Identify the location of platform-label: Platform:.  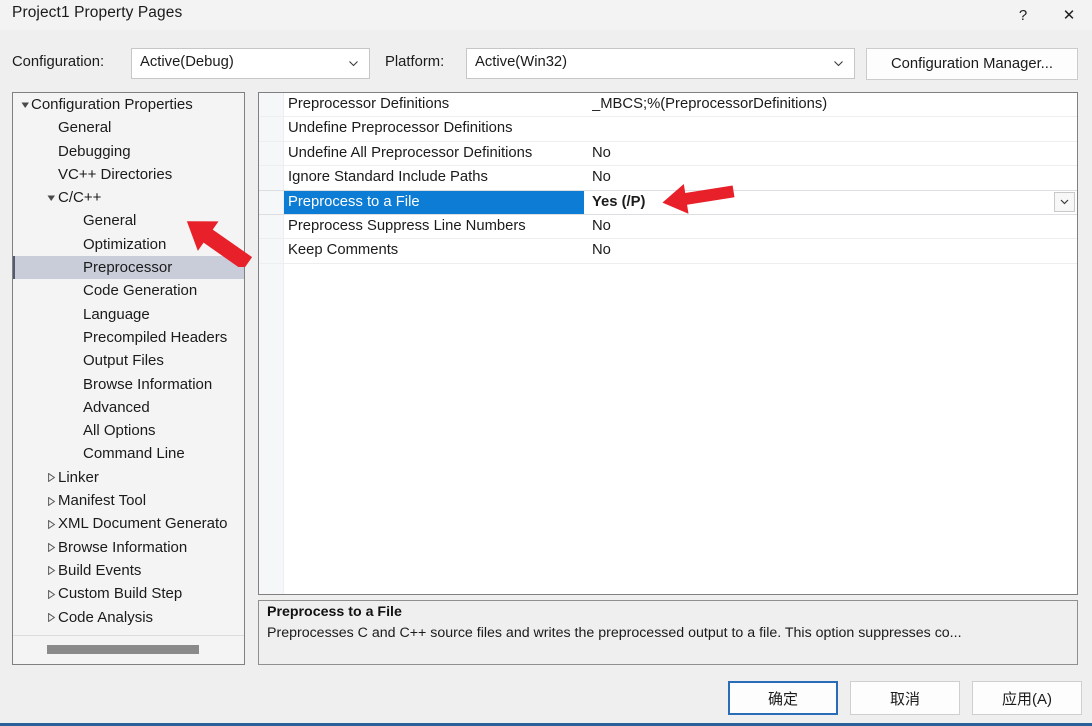
(415, 62).